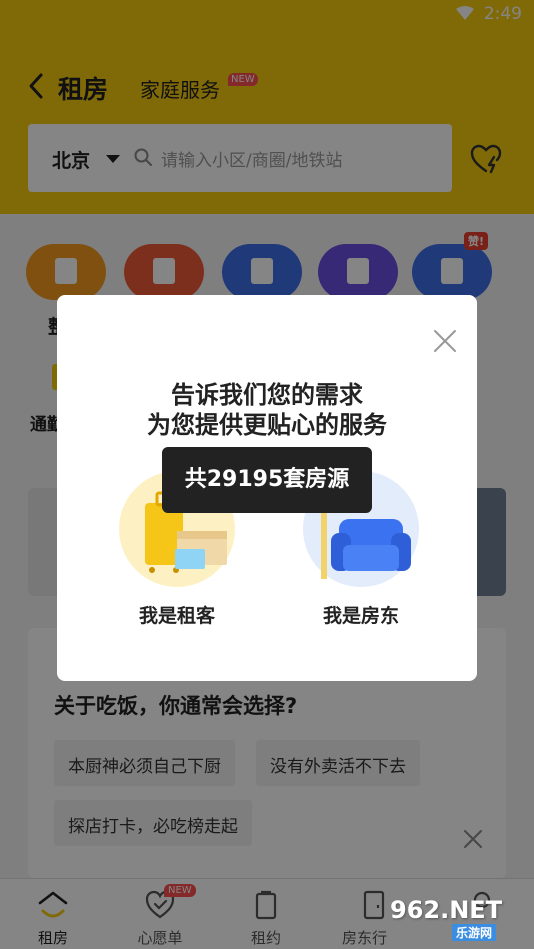 The image size is (534, 949). Describe the element at coordinates (267, 425) in the screenshot. I see `dialog-subtitle: 为您提供更贴心的服务` at that location.